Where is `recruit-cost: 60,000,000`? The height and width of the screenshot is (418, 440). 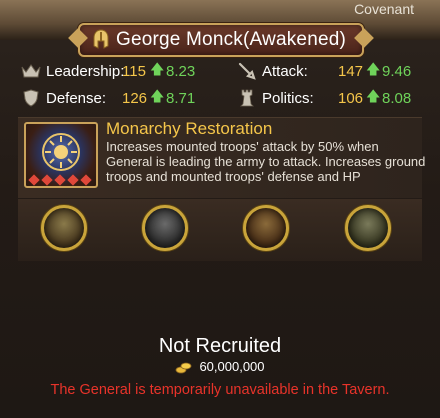 recruit-cost: 60,000,000 is located at coordinates (220, 366).